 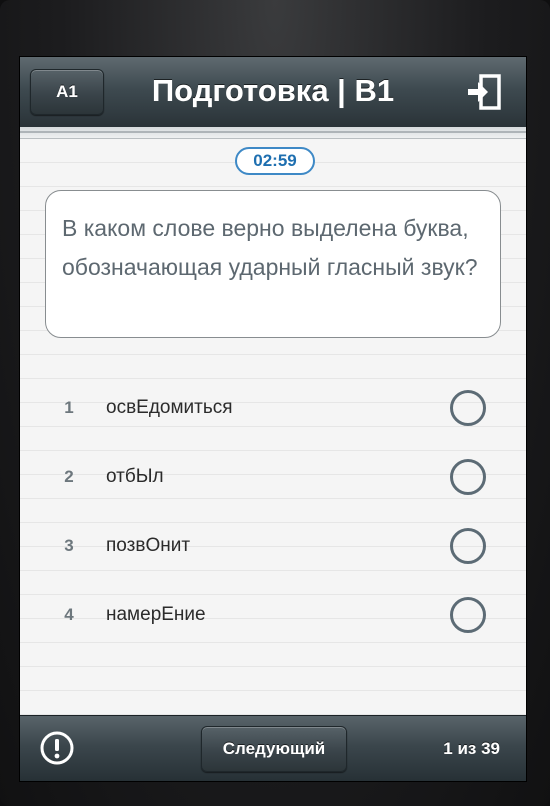 What do you see at coordinates (148, 545) in the screenshot?
I see `answer-text: позвОнит` at bounding box center [148, 545].